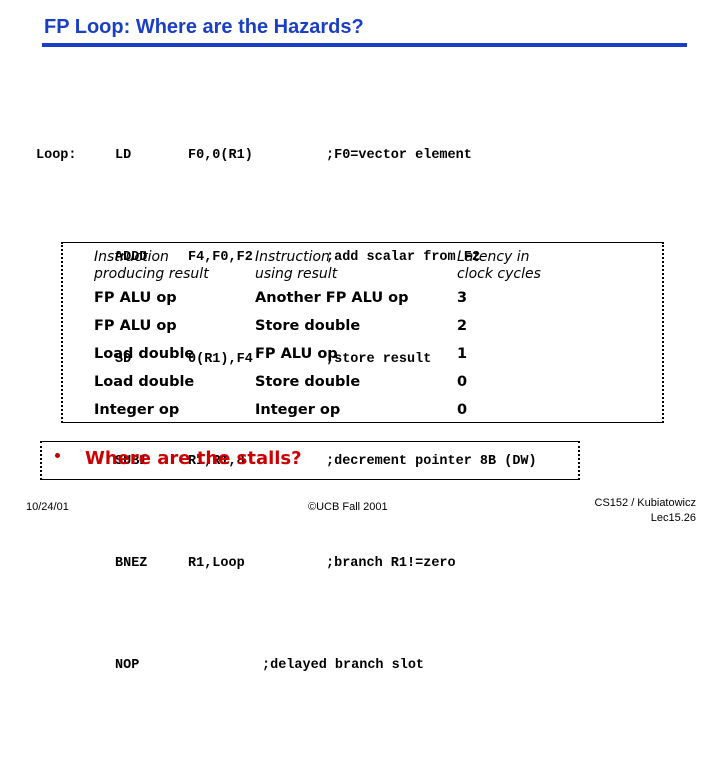 The width and height of the screenshot is (720, 780). What do you see at coordinates (391, 563) in the screenshot?
I see `code-comment: ;branch R1!=zero` at bounding box center [391, 563].